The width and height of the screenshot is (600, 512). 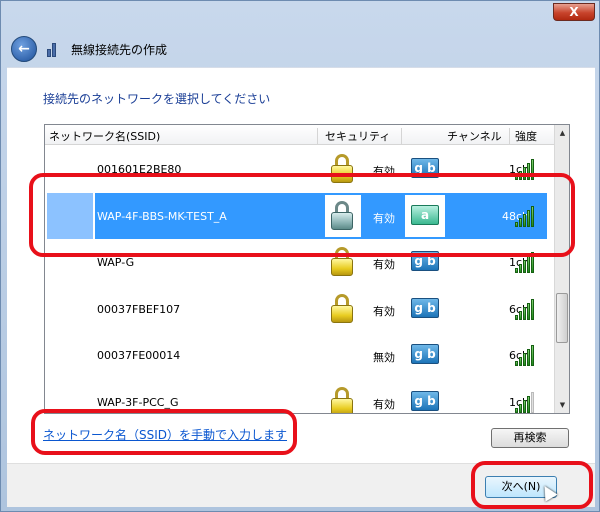 What do you see at coordinates (530, 438) in the screenshot?
I see `rescan-button: 再検索` at bounding box center [530, 438].